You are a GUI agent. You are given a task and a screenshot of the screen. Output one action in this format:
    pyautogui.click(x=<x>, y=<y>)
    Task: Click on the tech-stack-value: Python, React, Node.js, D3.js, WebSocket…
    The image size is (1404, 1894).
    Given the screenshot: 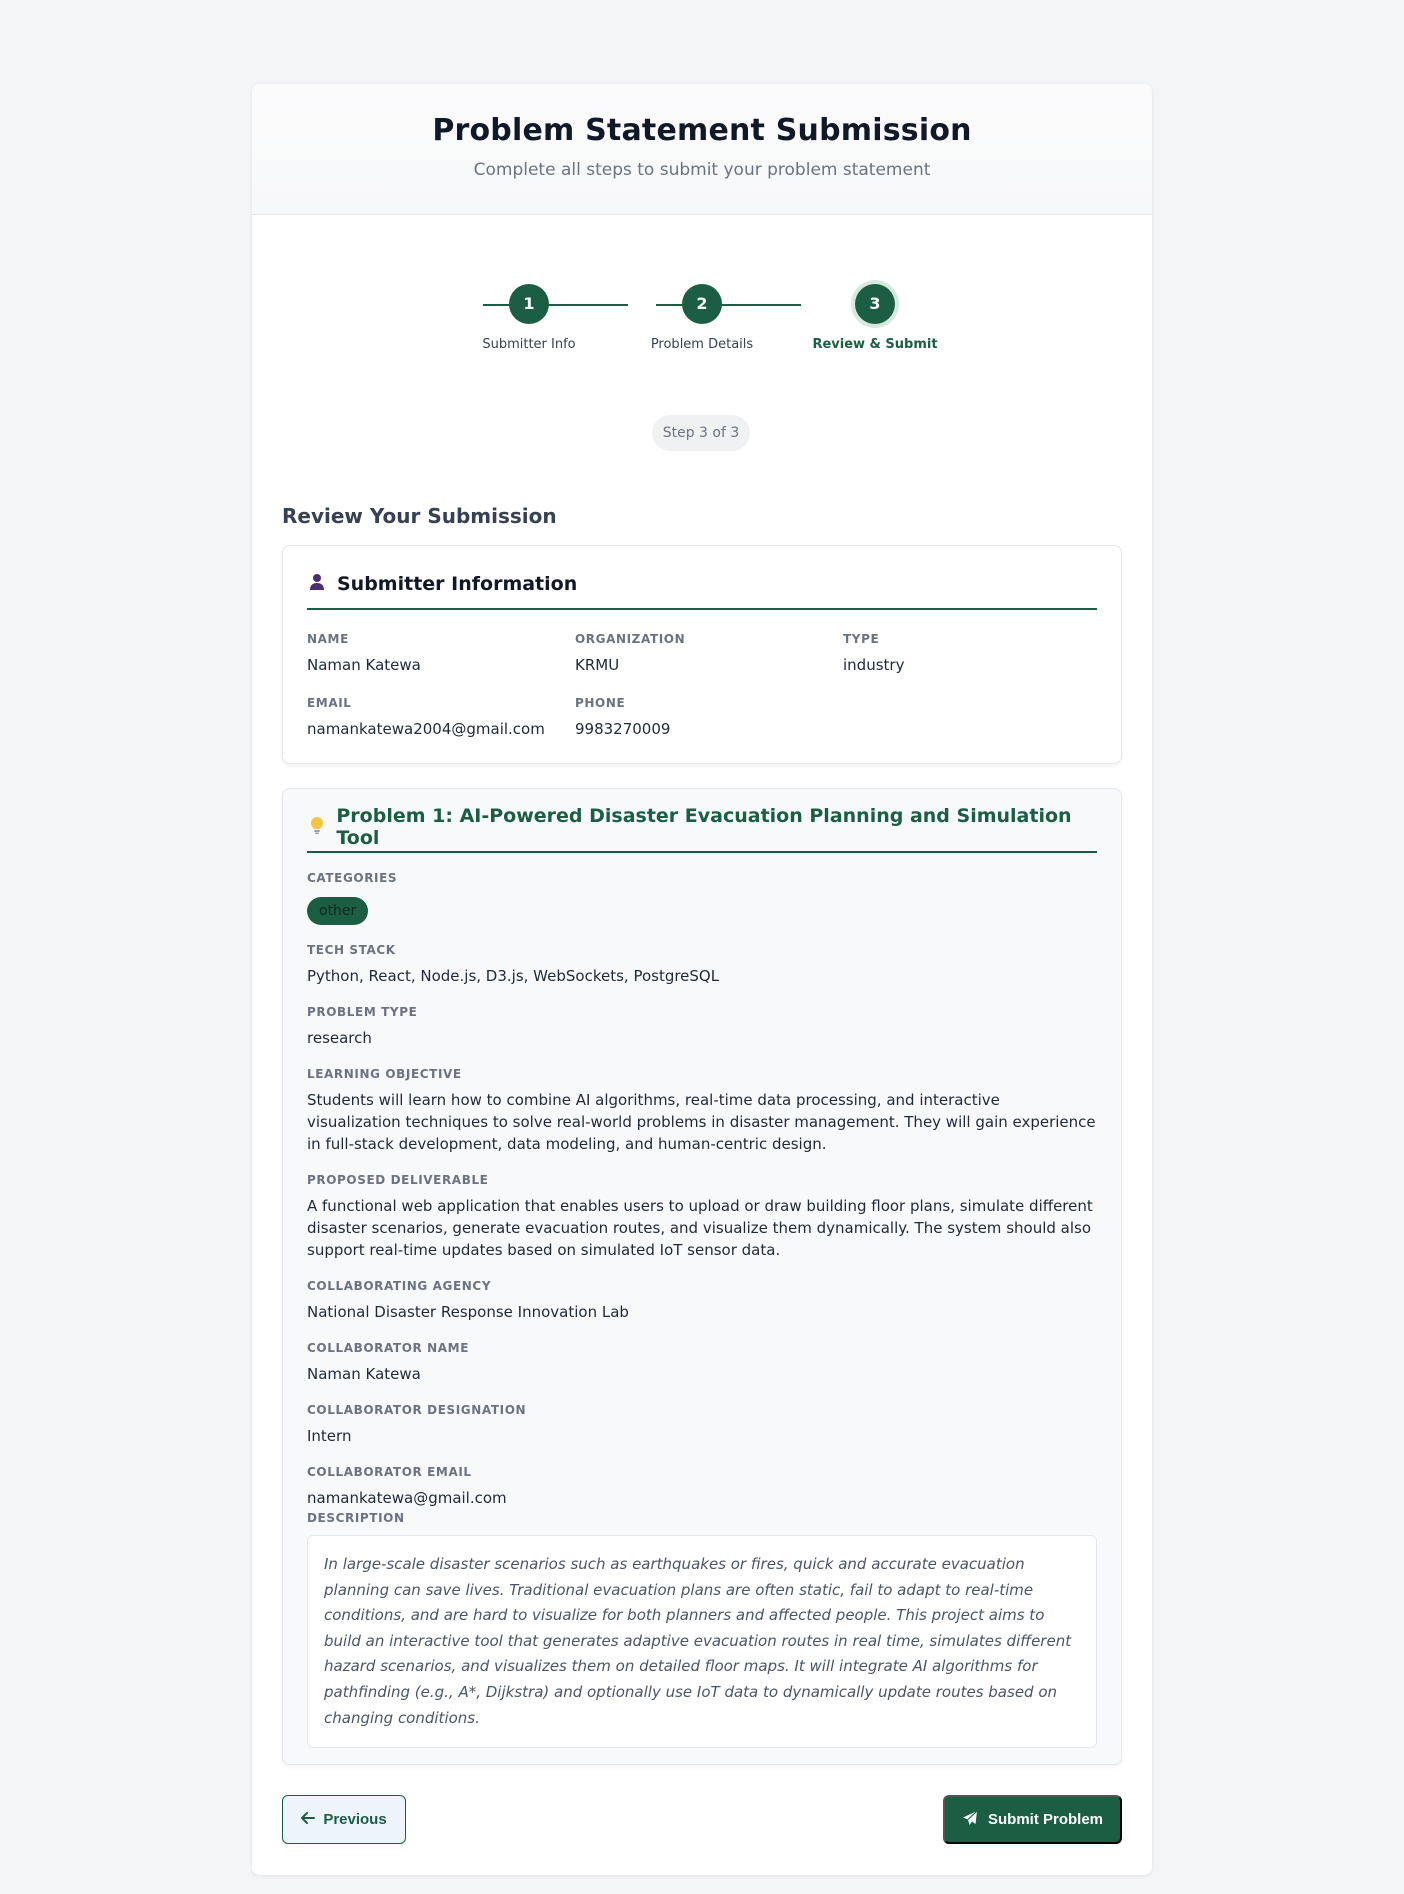 What is the action you would take?
    pyautogui.click(x=513, y=976)
    